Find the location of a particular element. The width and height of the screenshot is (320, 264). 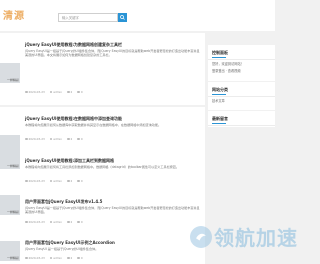

watermark-logo is located at coordinates (201, 236).